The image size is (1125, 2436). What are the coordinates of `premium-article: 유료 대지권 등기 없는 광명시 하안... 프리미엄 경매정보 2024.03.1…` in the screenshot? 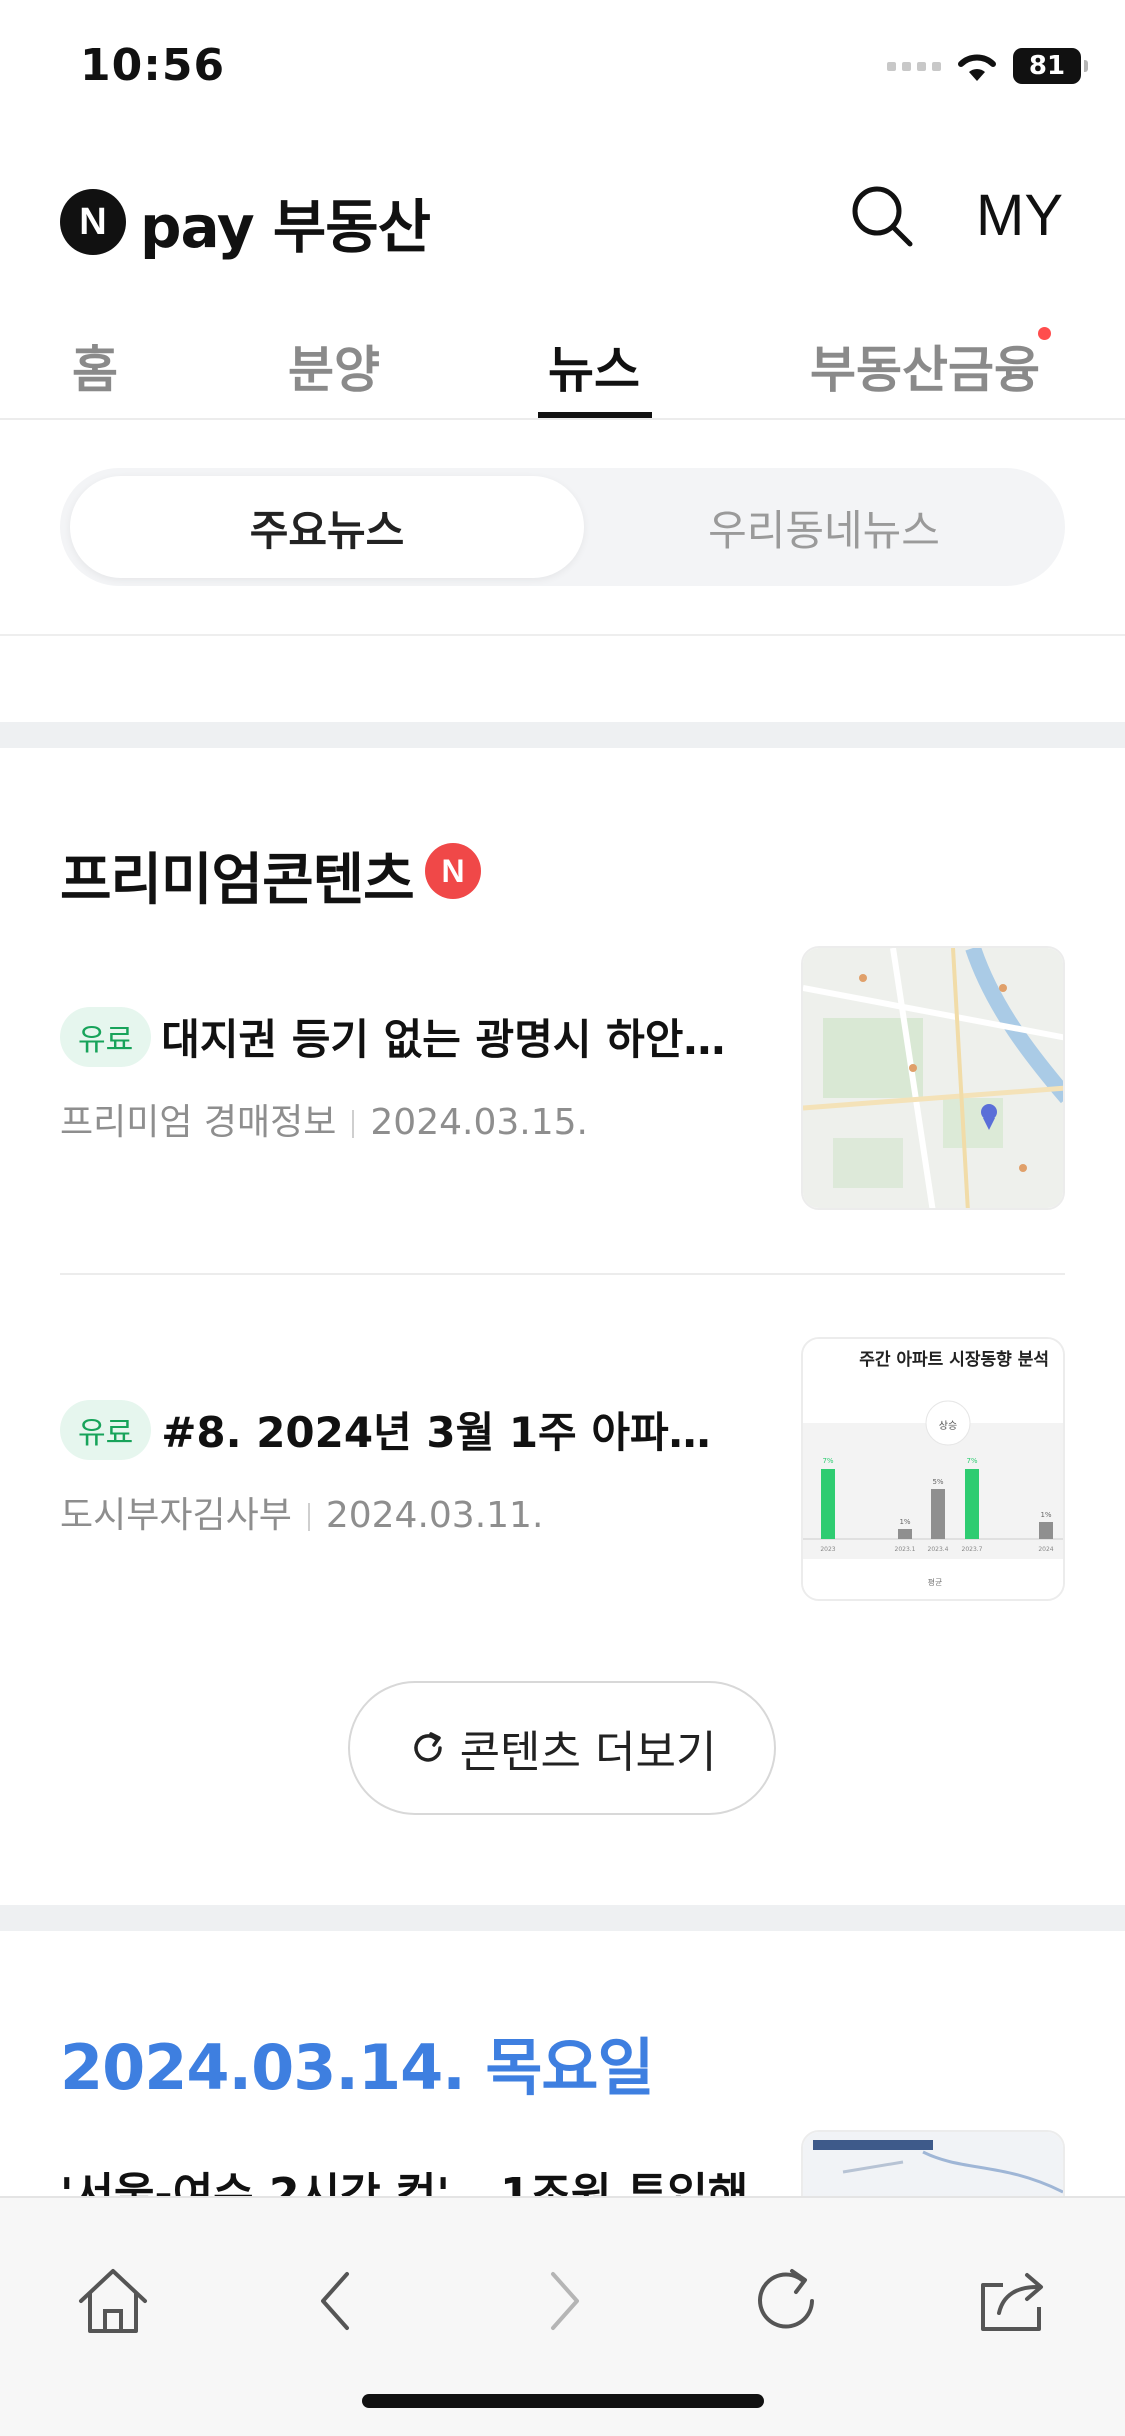 It's located at (562, 1080).